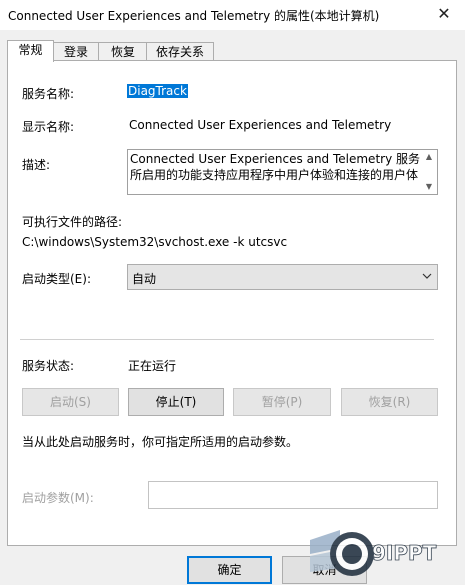  I want to click on params-input, so click(293, 495).